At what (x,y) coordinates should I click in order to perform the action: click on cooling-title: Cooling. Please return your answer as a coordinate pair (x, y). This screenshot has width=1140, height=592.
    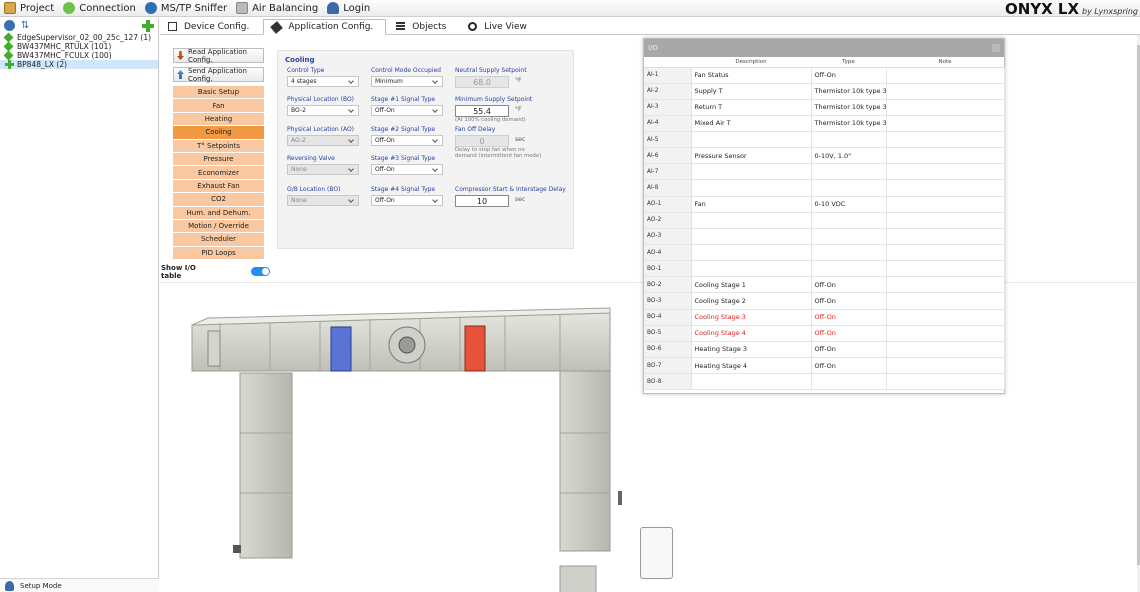
    Looking at the image, I should click on (300, 60).